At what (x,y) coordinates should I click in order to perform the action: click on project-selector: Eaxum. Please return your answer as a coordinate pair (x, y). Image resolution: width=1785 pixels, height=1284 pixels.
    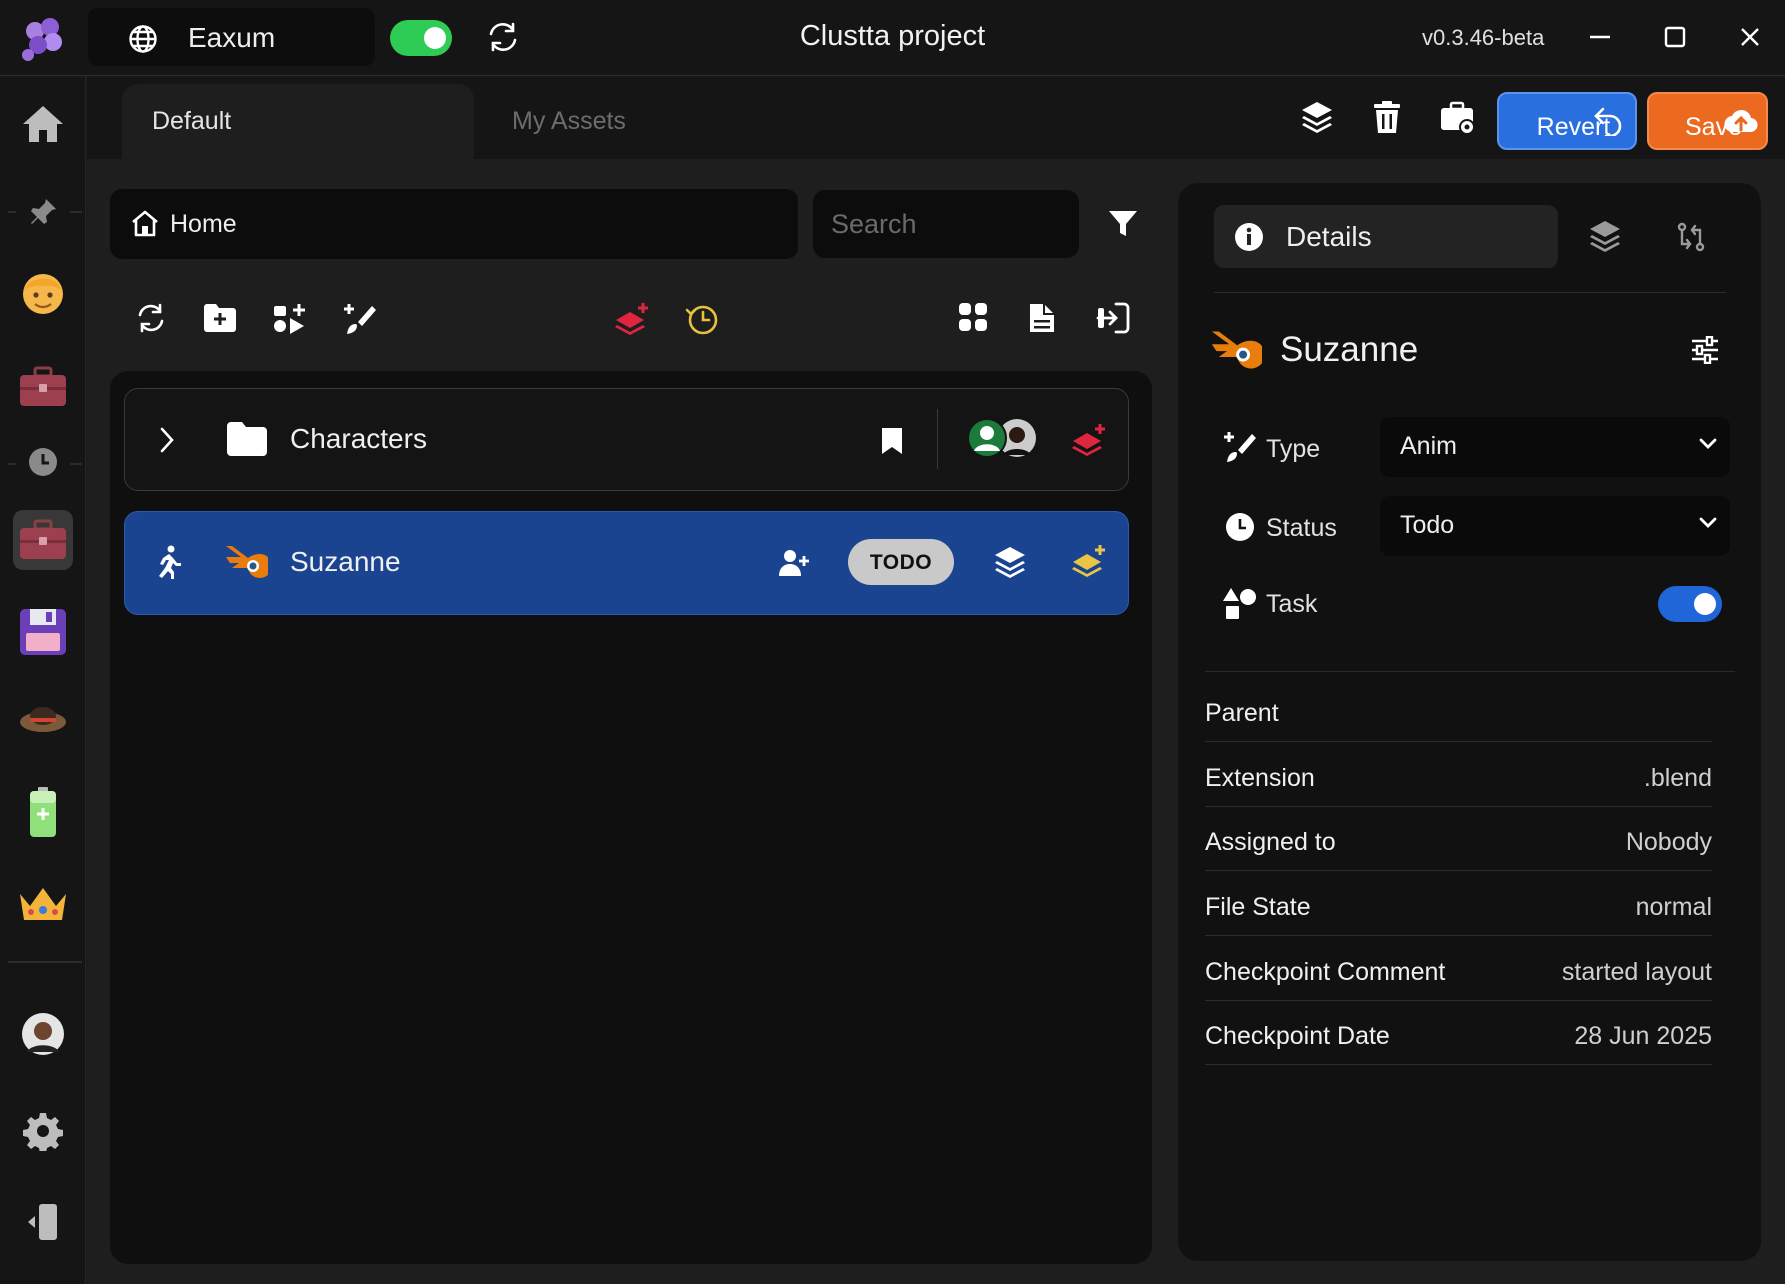
    Looking at the image, I should click on (251, 37).